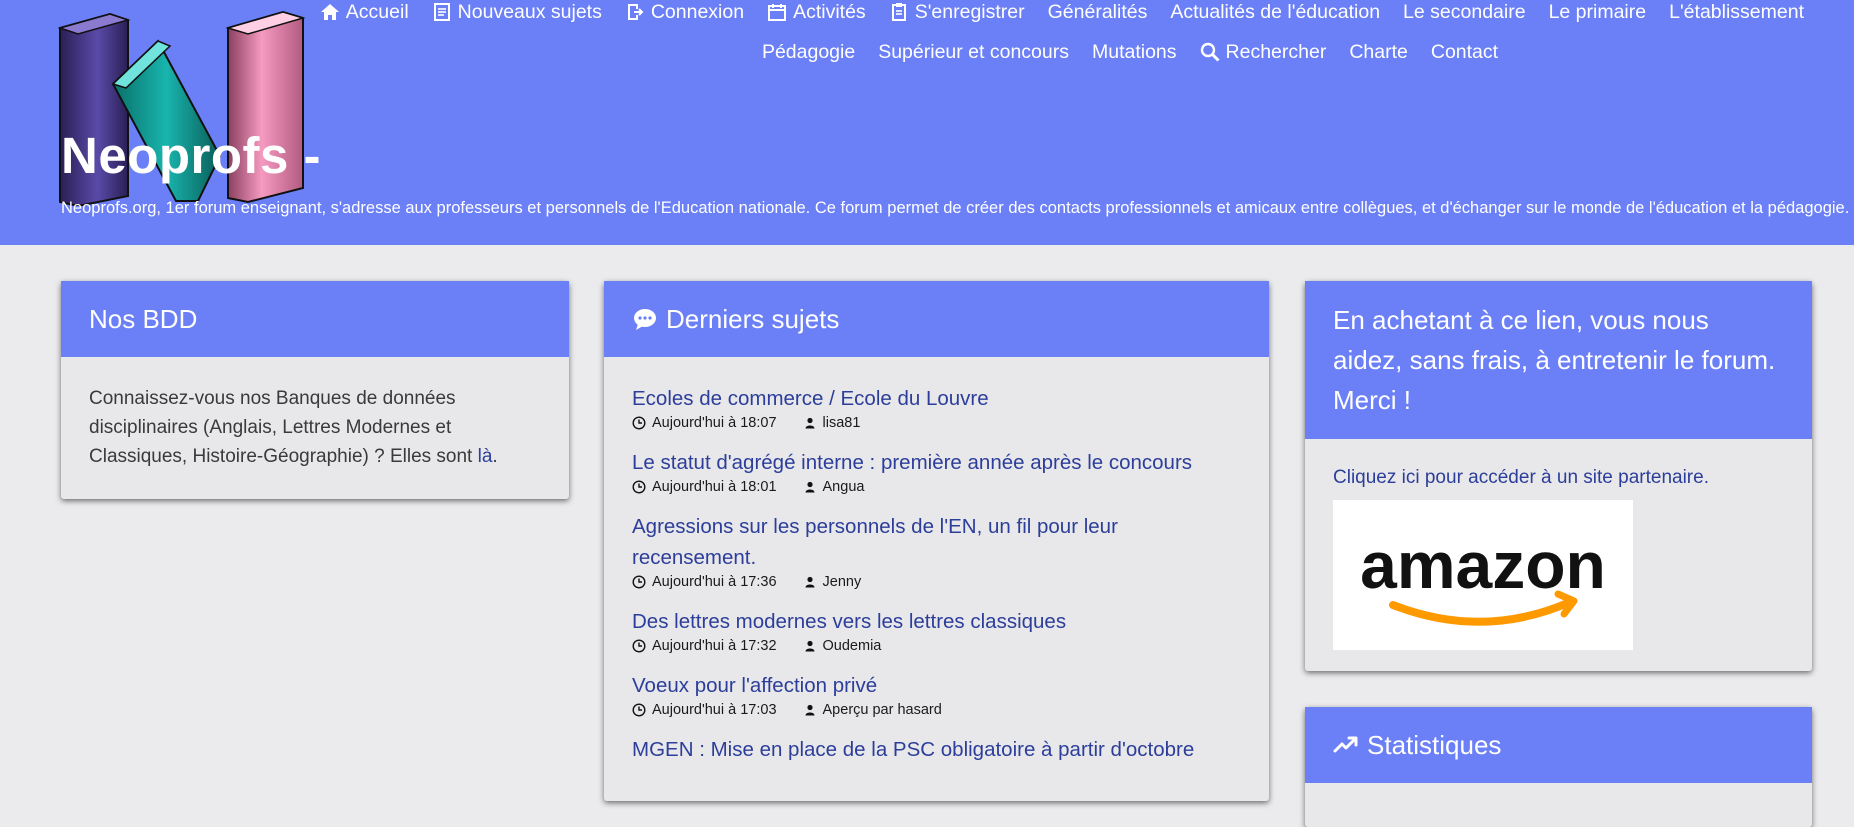 The image size is (1854, 827). I want to click on nav-superieur: Supérieur et concours, so click(973, 52).